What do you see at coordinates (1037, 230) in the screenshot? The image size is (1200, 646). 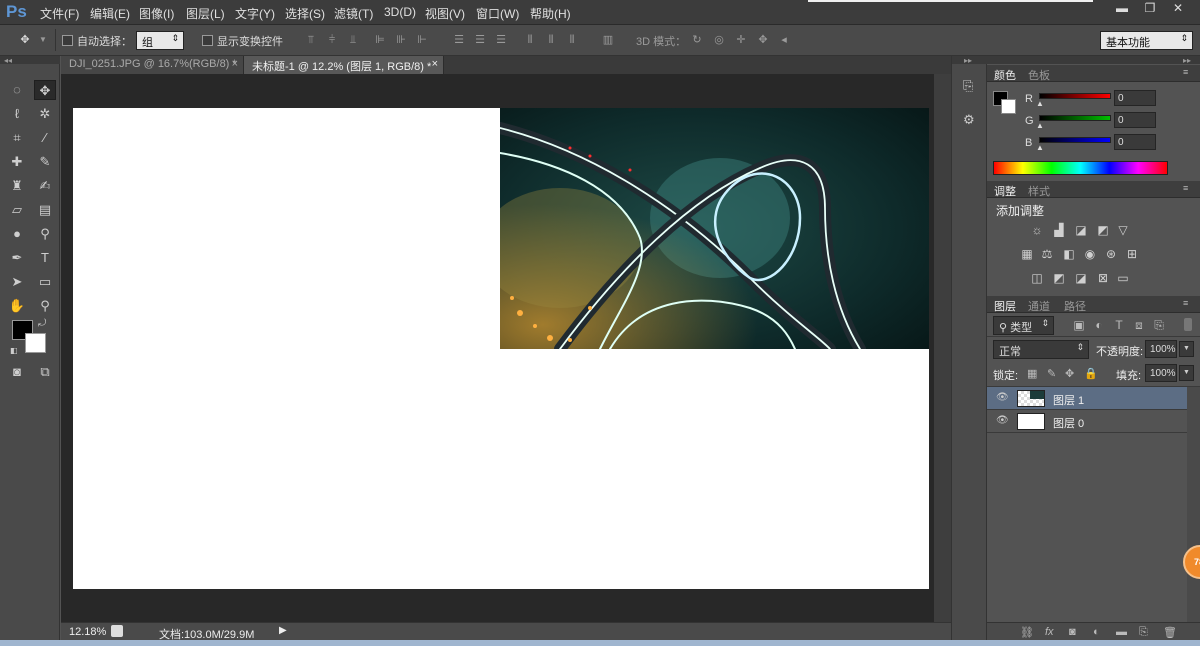 I see `brightness-icon: ☼` at bounding box center [1037, 230].